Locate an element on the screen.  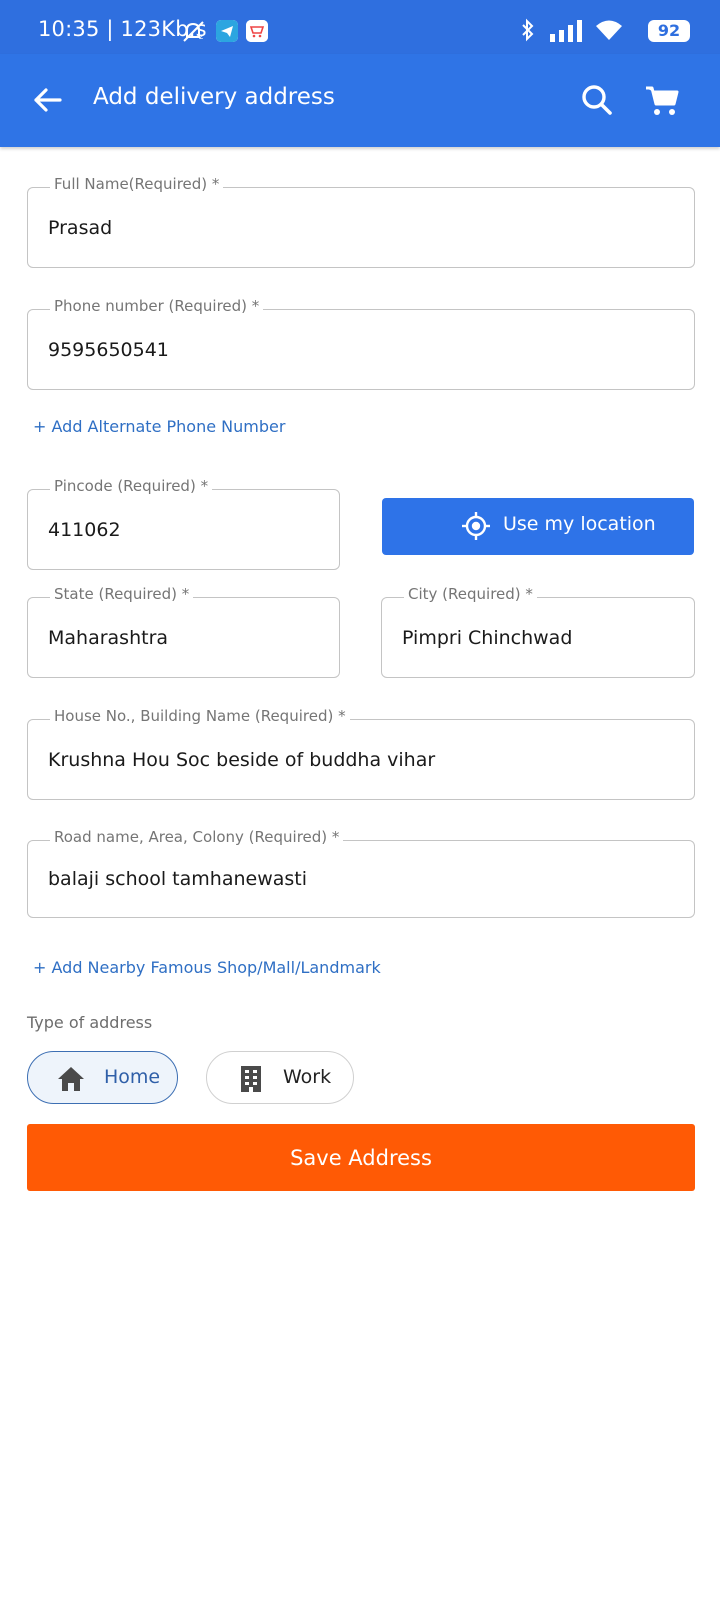
add-landmark-link: + Add Nearby Famous Shop/Mall/Landmark is located at coordinates (207, 967).